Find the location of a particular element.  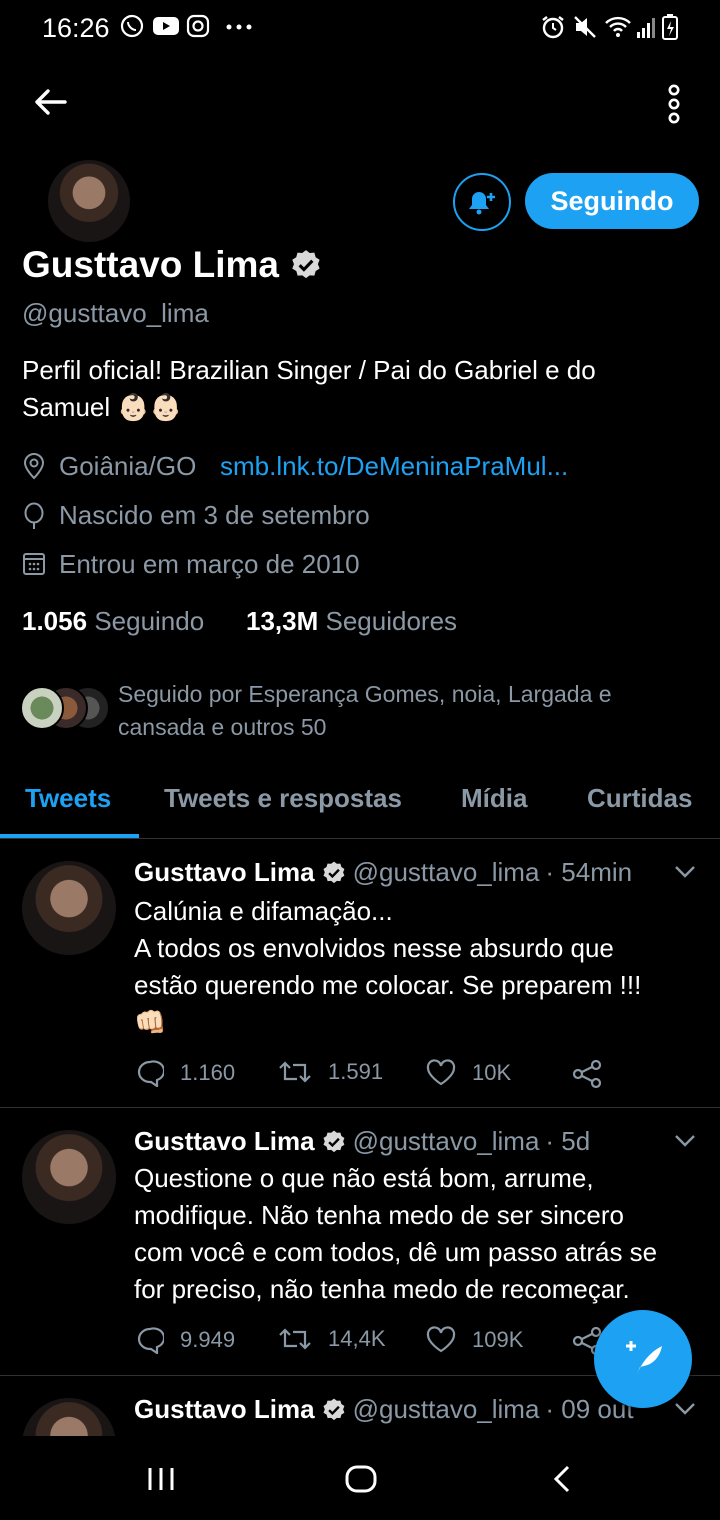

share-button is located at coordinates (587, 1074).